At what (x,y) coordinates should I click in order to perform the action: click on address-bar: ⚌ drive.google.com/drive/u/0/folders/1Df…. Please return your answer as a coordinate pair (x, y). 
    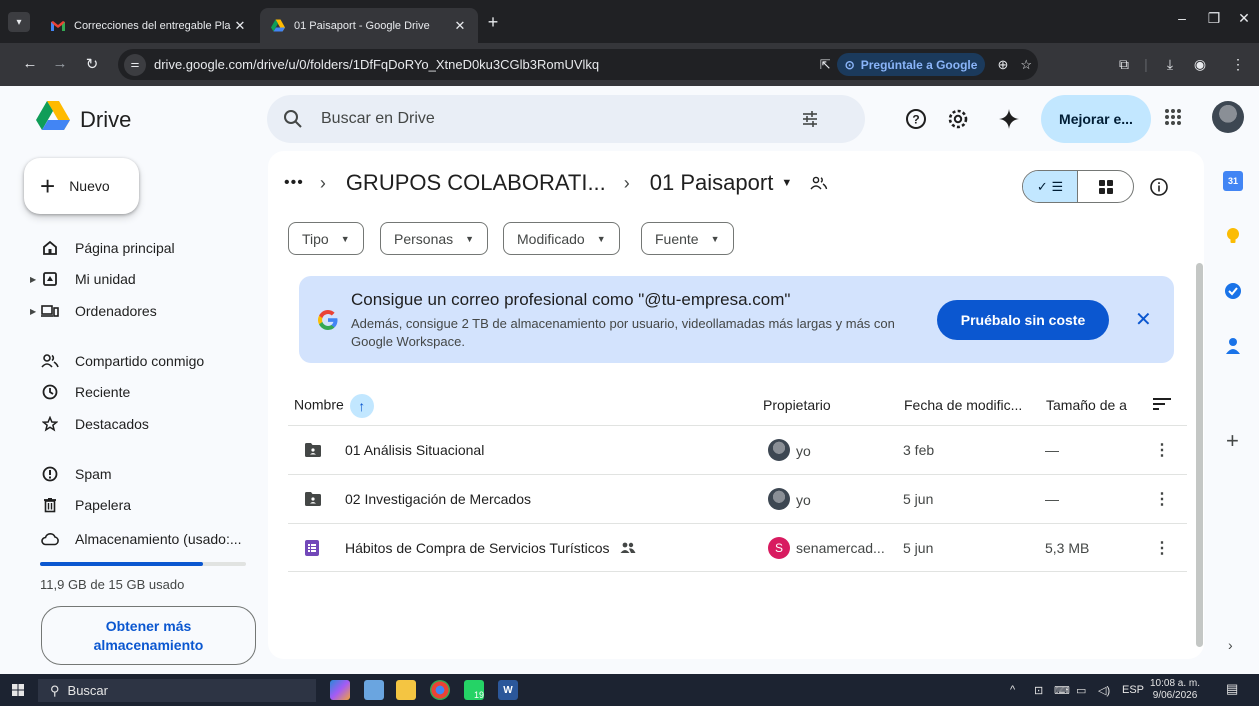
    Looking at the image, I should click on (578, 64).